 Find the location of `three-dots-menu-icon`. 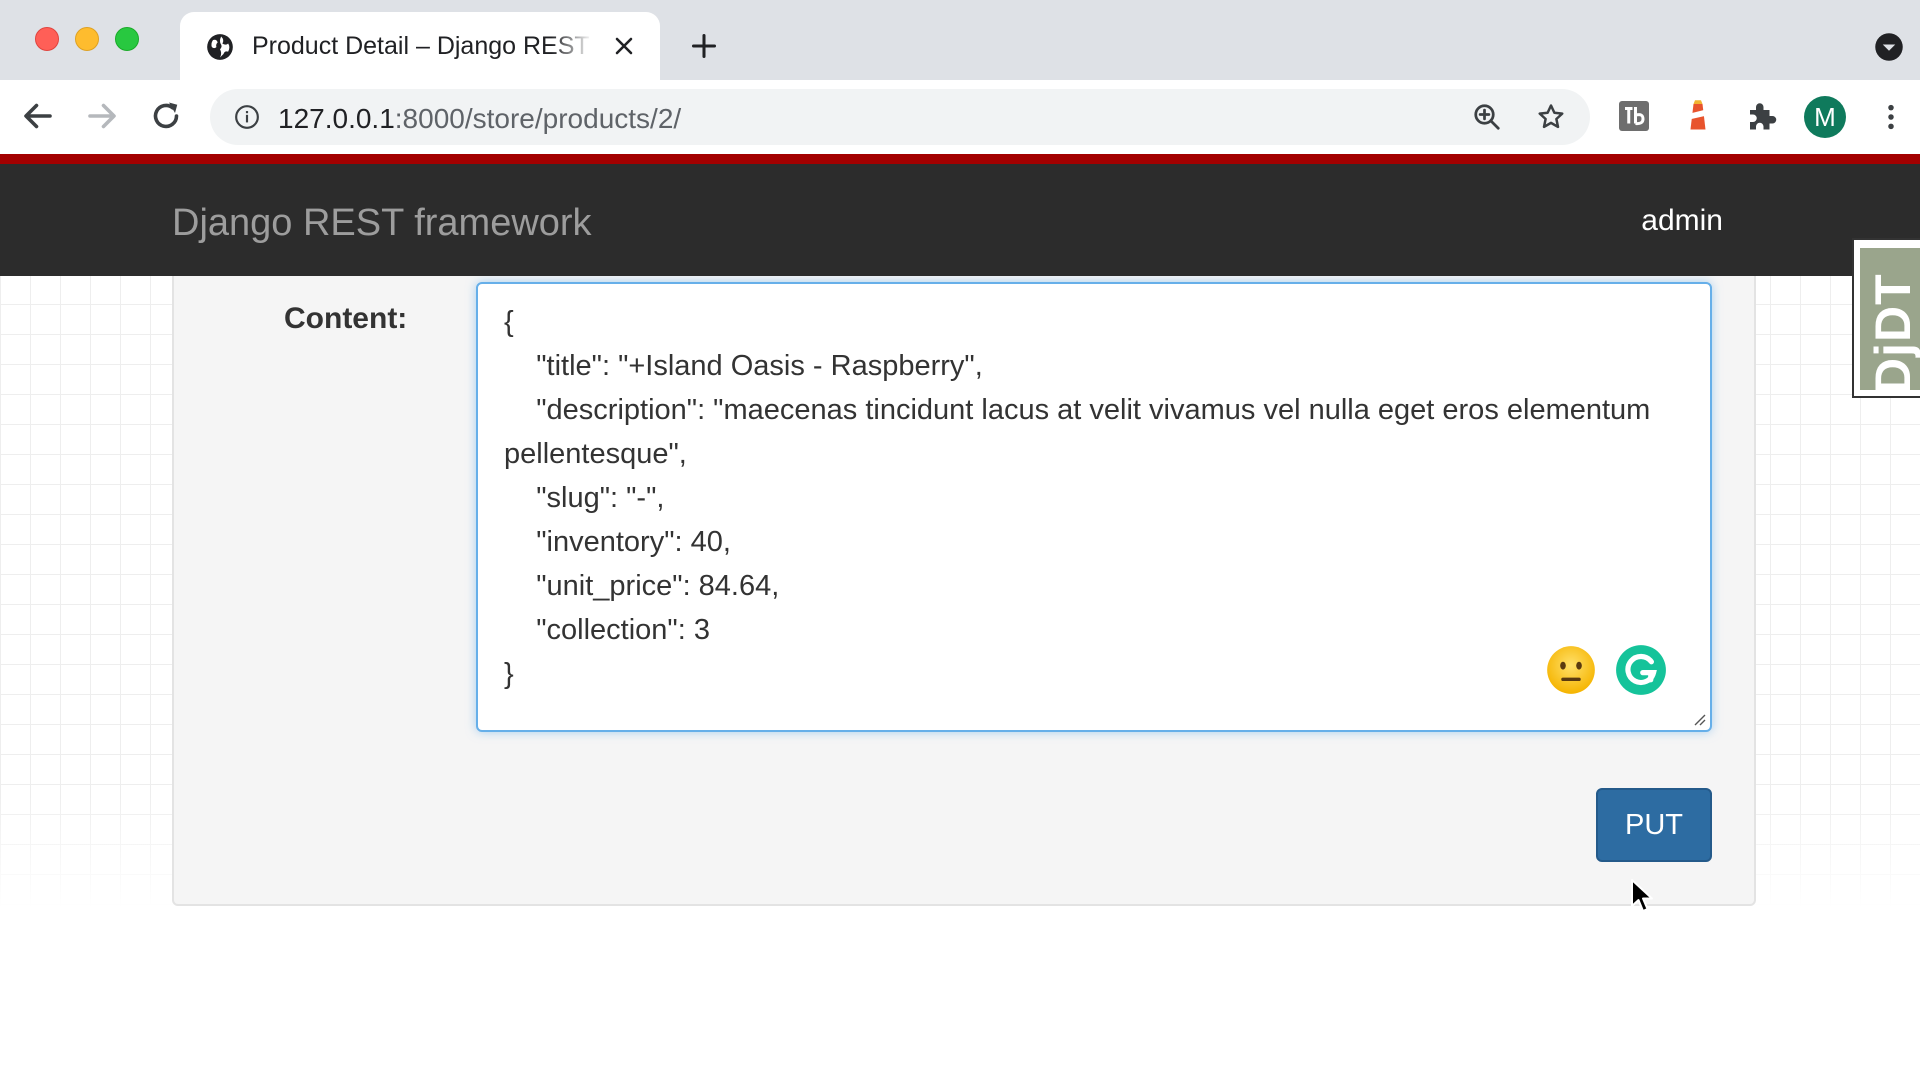

three-dots-menu-icon is located at coordinates (1891, 117).